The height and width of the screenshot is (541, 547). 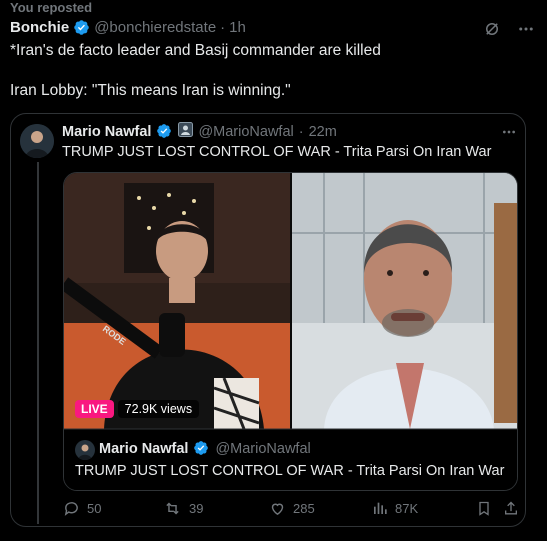 What do you see at coordinates (526, 29) in the screenshot?
I see `more-options-icon` at bounding box center [526, 29].